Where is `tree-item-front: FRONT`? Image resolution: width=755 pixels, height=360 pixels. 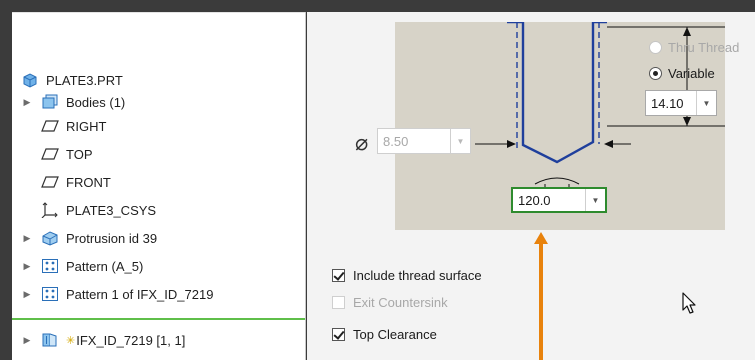 tree-item-front: FRONT is located at coordinates (75, 182).